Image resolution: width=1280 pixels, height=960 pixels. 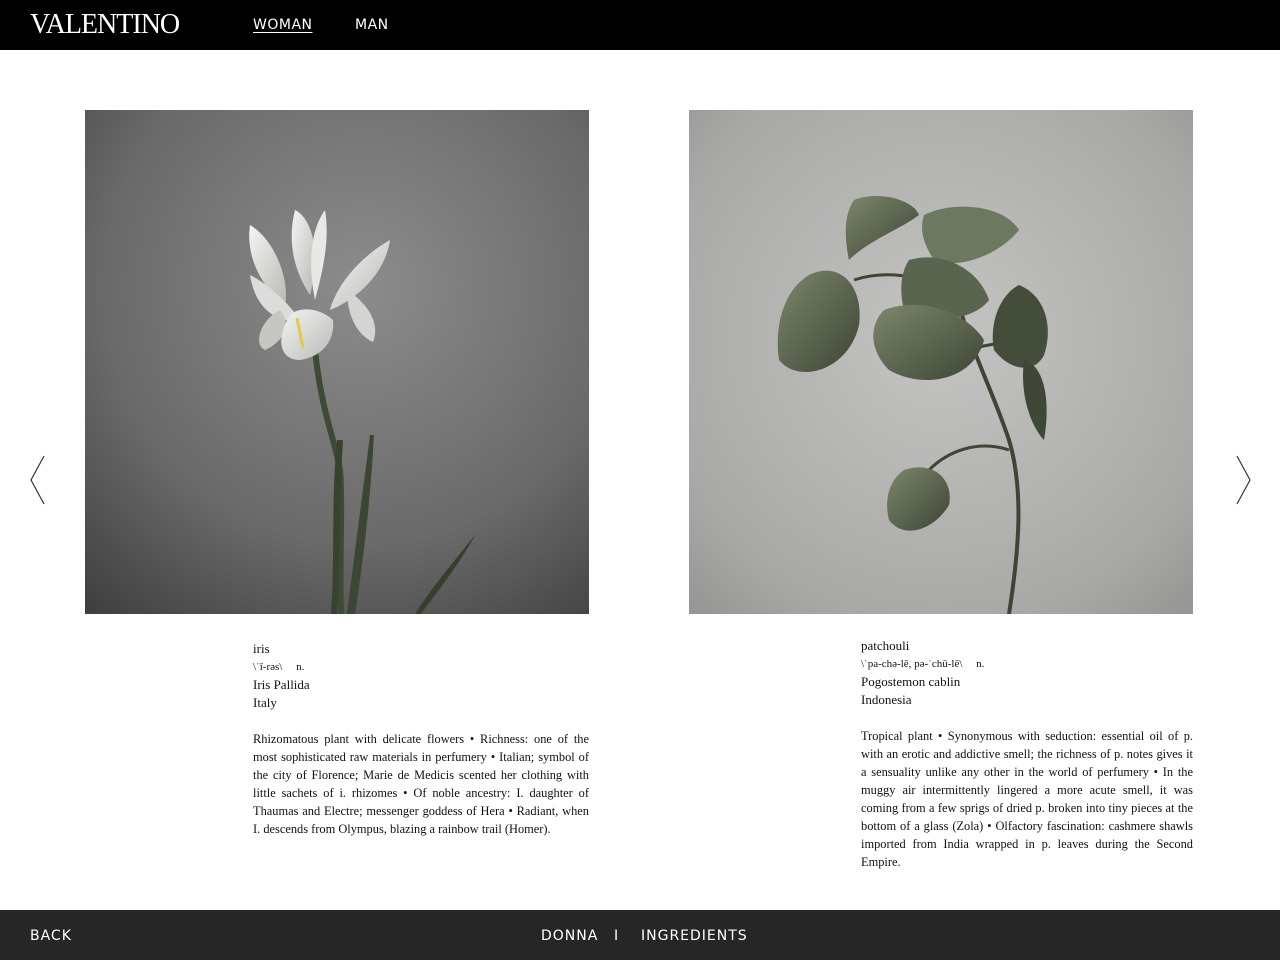 I want to click on ingredient-name: iris, so click(x=261, y=648).